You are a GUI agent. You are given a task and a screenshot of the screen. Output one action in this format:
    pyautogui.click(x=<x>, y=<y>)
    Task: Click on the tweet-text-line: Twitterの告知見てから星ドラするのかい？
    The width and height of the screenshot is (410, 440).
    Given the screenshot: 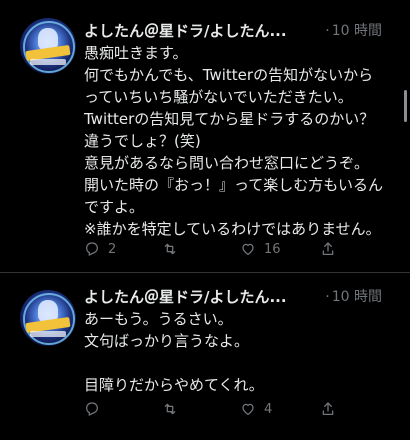 What is the action you would take?
    pyautogui.click(x=229, y=119)
    